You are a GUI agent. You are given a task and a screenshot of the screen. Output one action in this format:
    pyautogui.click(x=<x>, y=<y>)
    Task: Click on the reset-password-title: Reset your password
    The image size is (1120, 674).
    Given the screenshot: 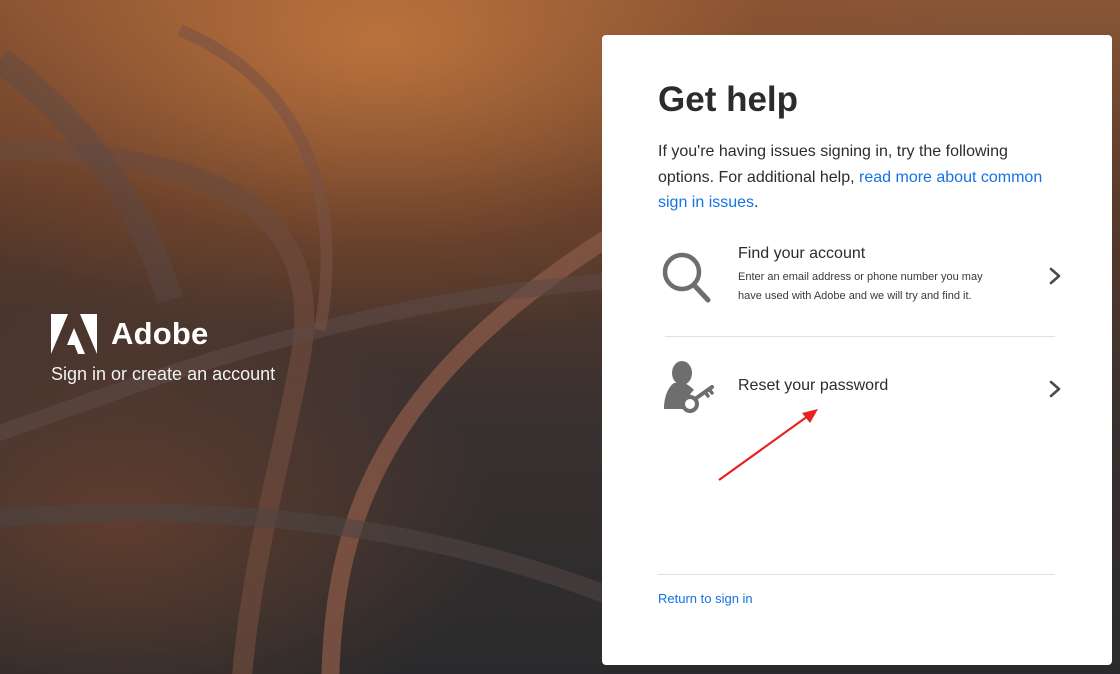 What is the action you would take?
    pyautogui.click(x=813, y=385)
    